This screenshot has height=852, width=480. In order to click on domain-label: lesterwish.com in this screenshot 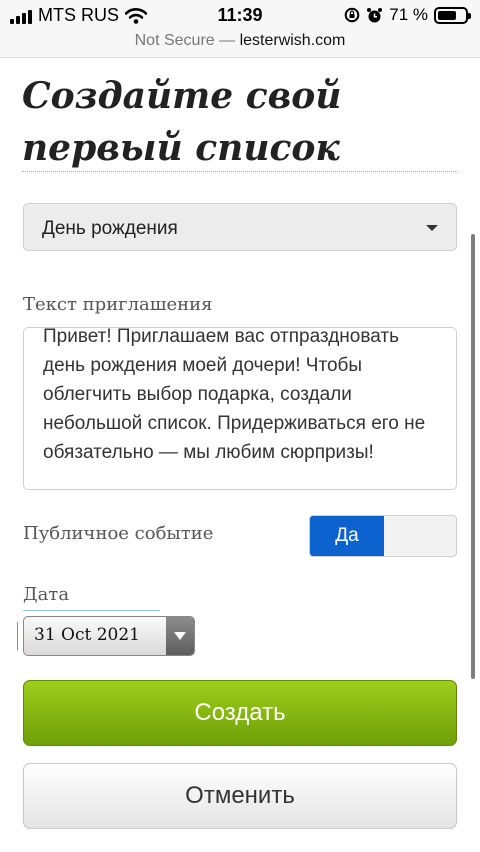, I will do `click(292, 40)`.